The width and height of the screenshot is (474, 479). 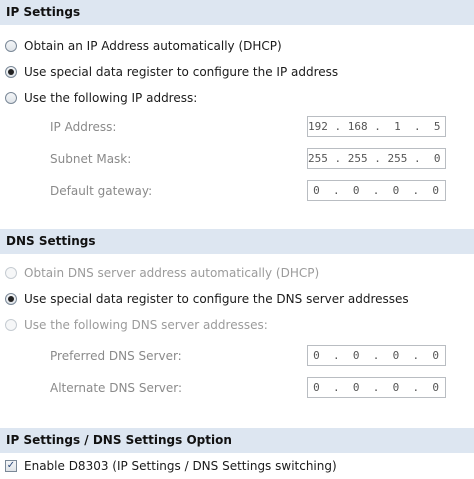 What do you see at coordinates (237, 241) in the screenshot?
I see `dns-settings-header: DNS Settings` at bounding box center [237, 241].